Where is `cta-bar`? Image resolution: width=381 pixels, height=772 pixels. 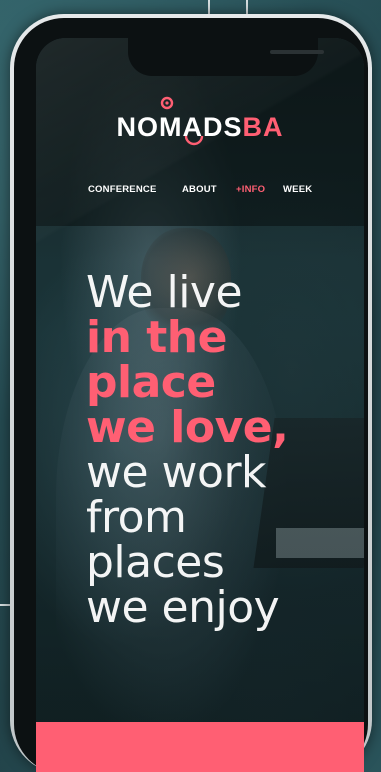 cta-bar is located at coordinates (200, 747).